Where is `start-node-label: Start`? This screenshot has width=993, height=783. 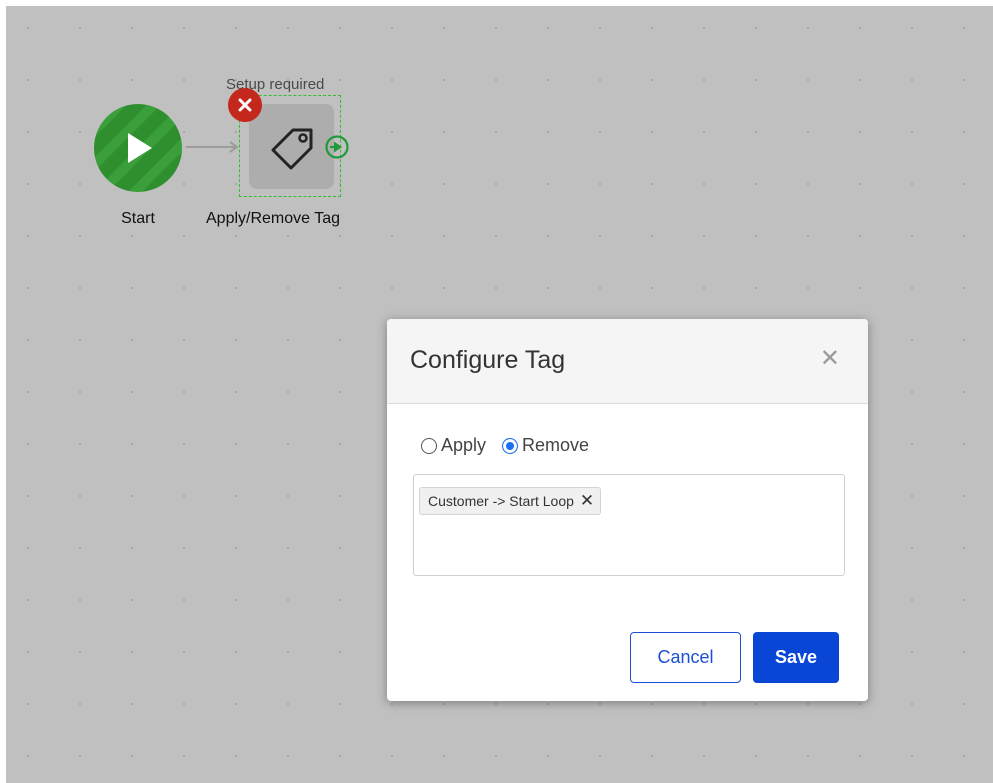 start-node-label: Start is located at coordinates (138, 218).